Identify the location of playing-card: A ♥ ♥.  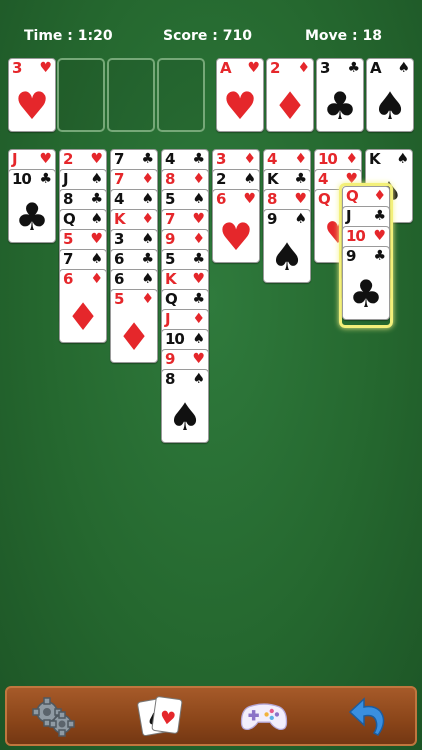
(240, 95).